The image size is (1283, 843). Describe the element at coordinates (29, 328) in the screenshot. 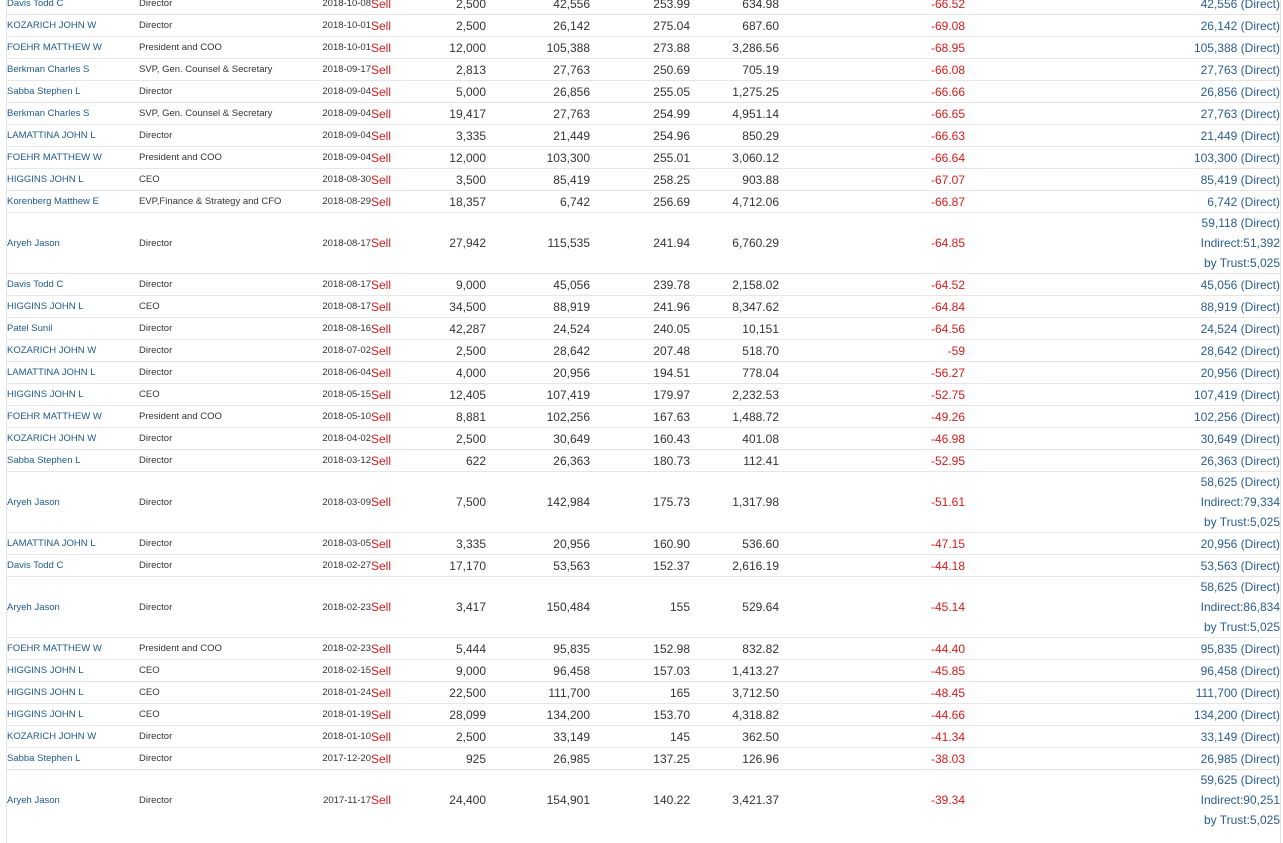

I see `insider-name-link: Patel Sunil` at that location.